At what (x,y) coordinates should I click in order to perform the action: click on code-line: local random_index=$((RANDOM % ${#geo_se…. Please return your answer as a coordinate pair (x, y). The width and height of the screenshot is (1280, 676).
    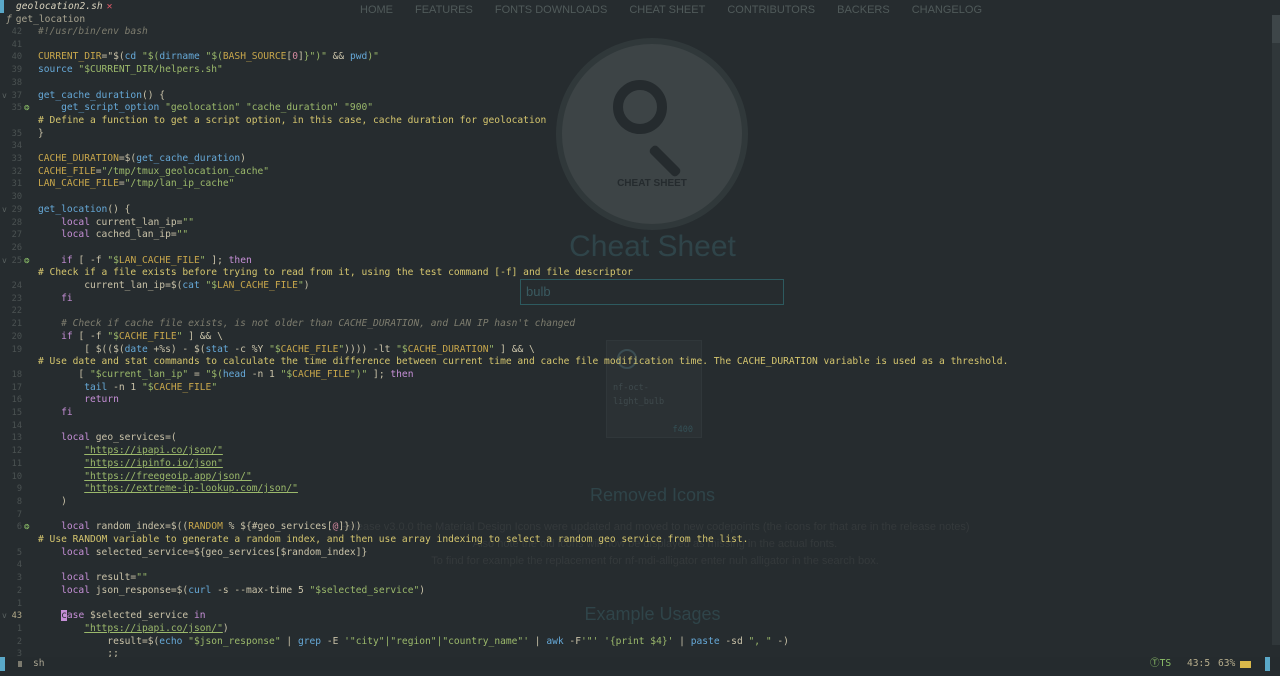
    Looking at the image, I should click on (199, 527).